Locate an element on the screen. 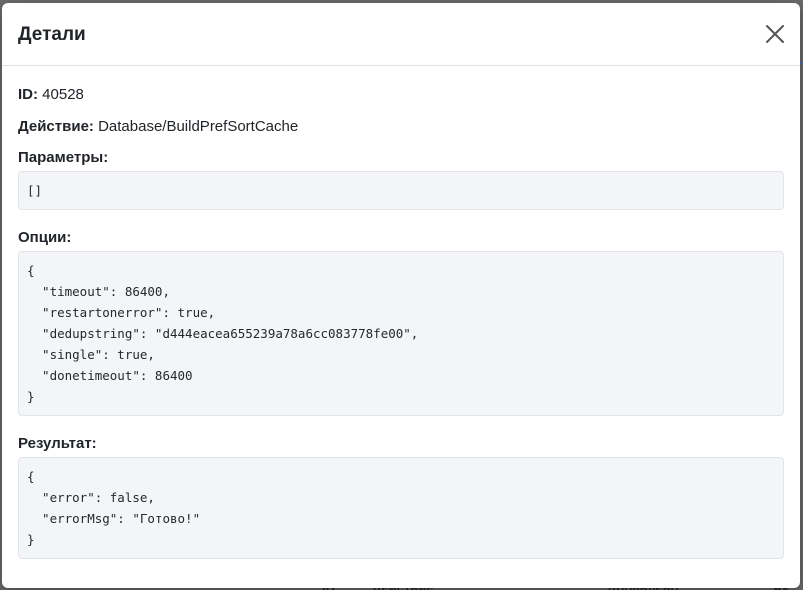 This screenshot has width=803, height=590. result-label: Результат: is located at coordinates (57, 443).